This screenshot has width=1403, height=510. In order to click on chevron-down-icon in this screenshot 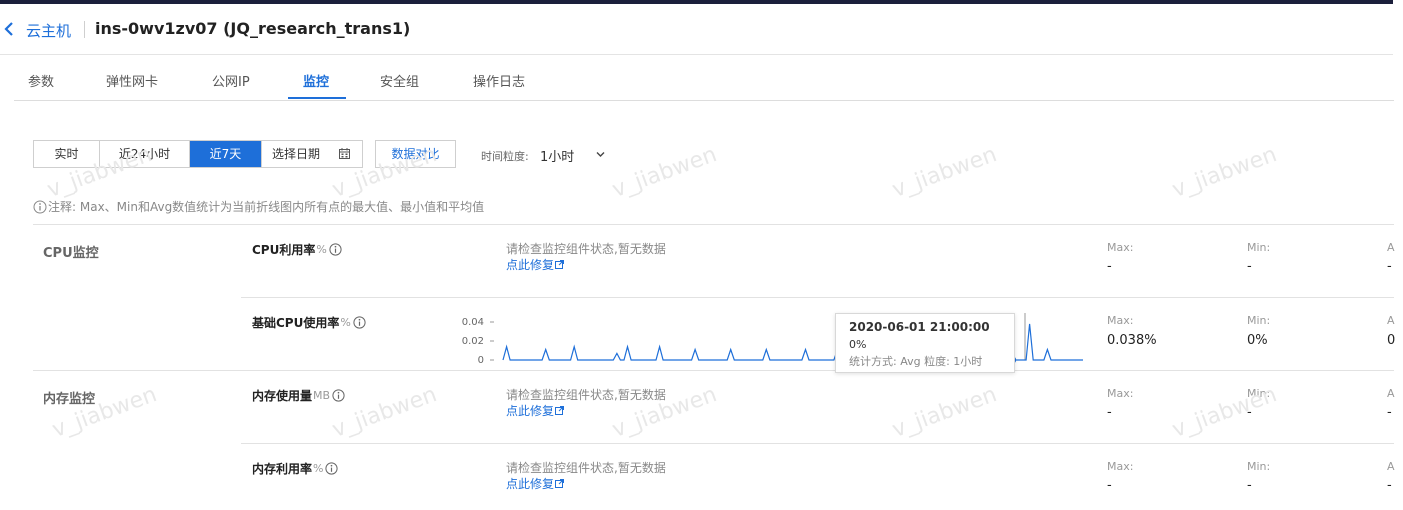, I will do `click(600, 154)`.